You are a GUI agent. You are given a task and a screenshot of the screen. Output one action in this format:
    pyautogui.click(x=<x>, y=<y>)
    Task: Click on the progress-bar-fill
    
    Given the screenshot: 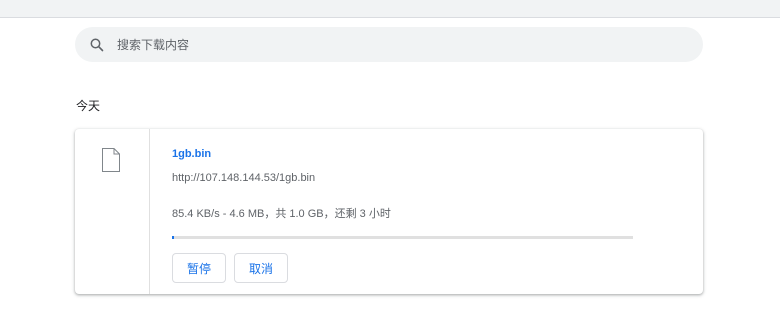 What is the action you would take?
    pyautogui.click(x=173, y=237)
    